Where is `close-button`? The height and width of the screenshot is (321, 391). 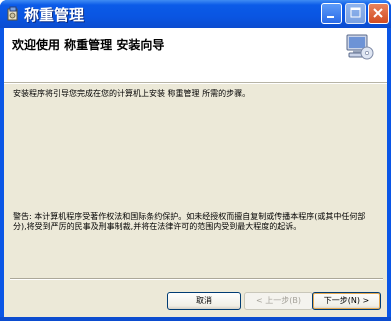
close-button is located at coordinates (378, 13).